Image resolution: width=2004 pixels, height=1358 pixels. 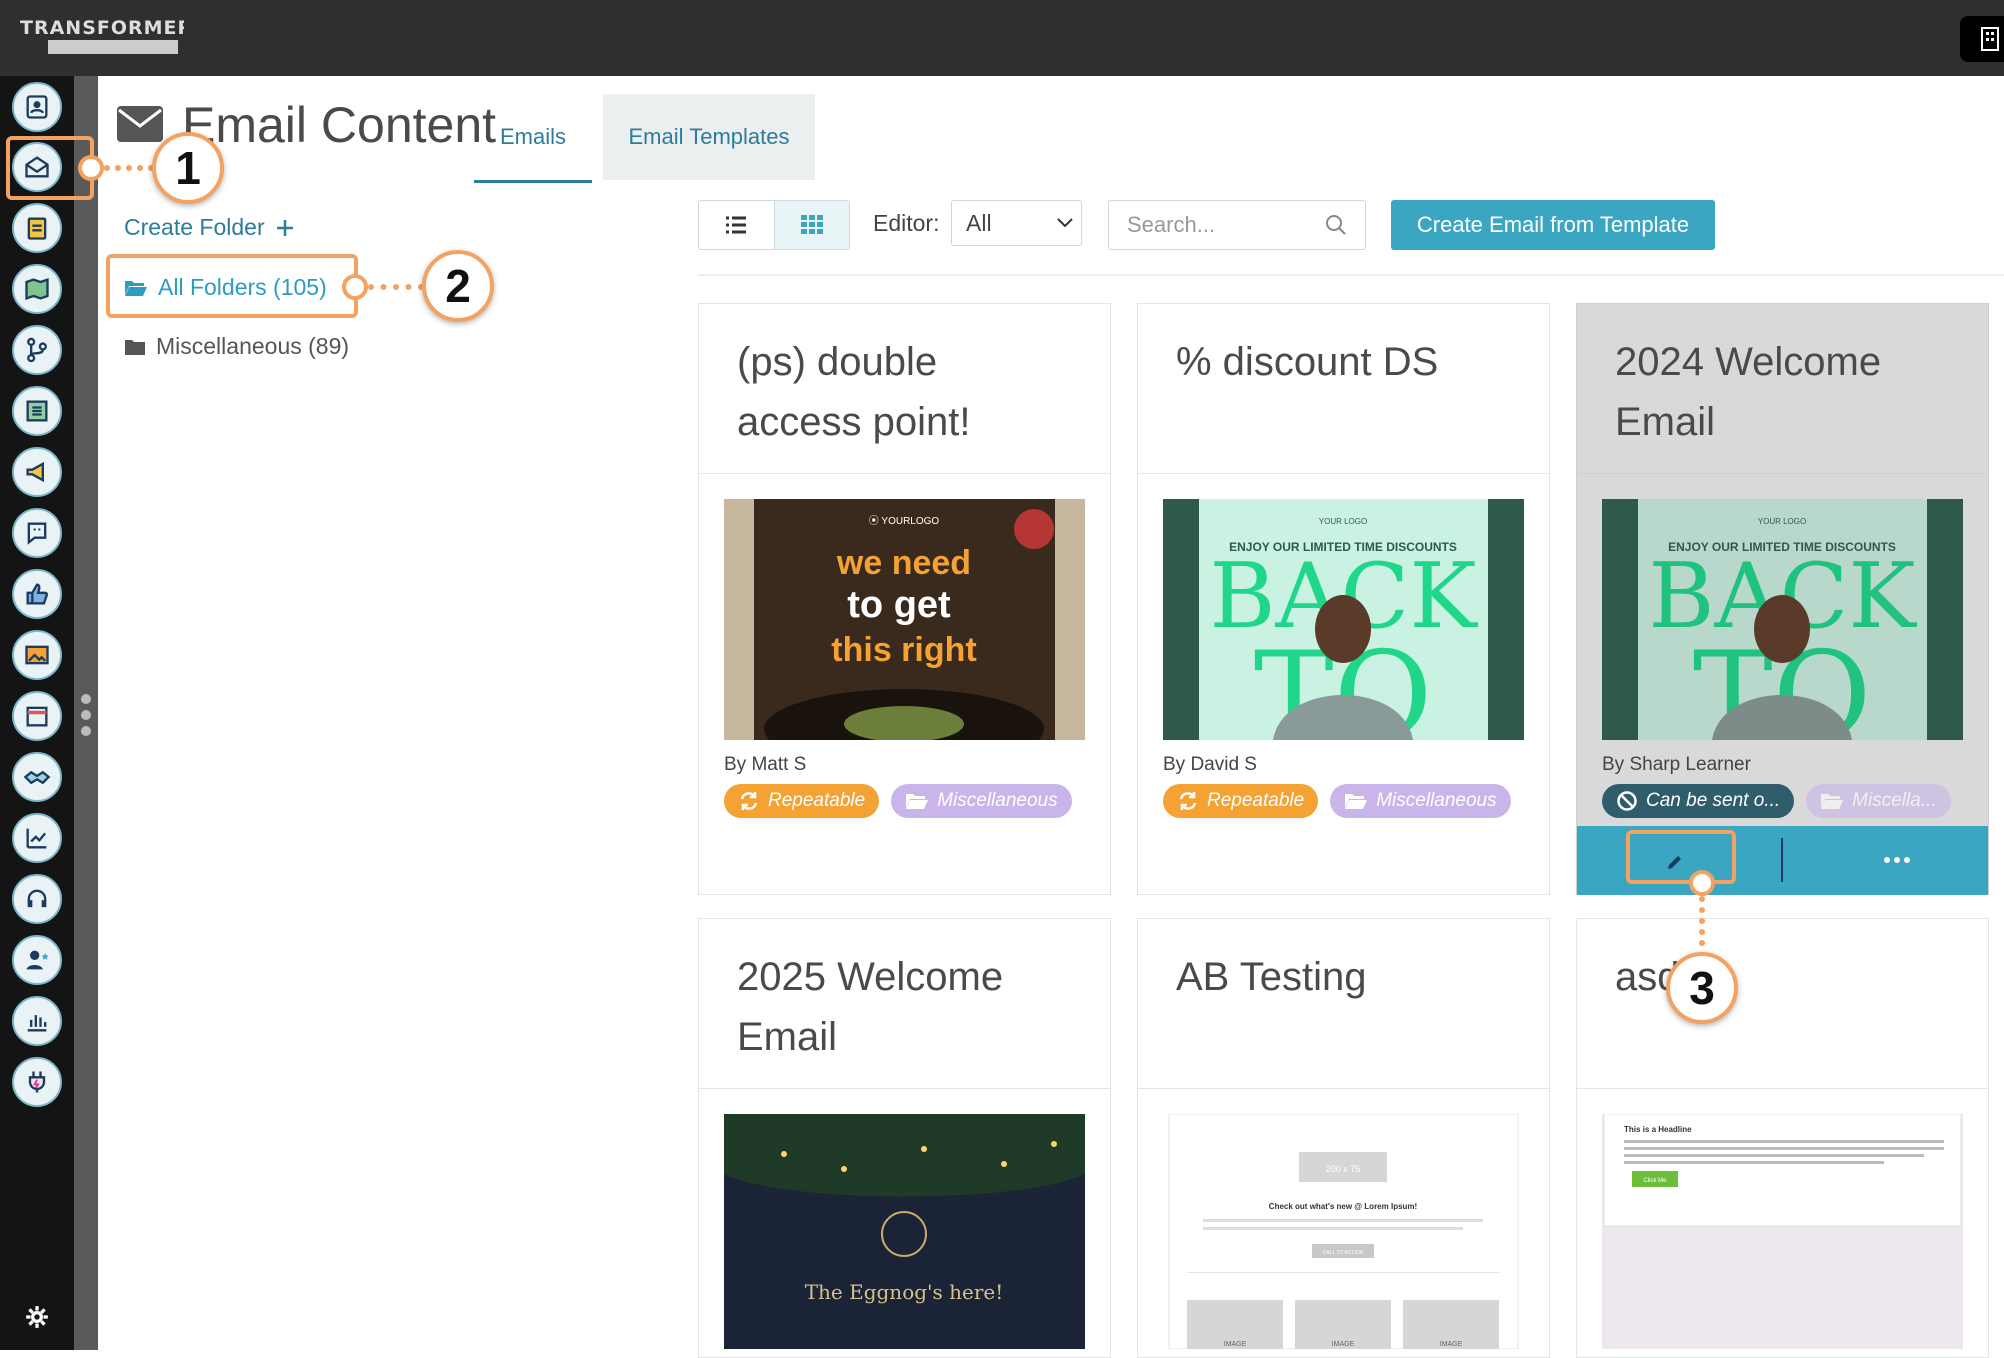 I want to click on thumb-line: This is a Headline, so click(x=1658, y=1129).